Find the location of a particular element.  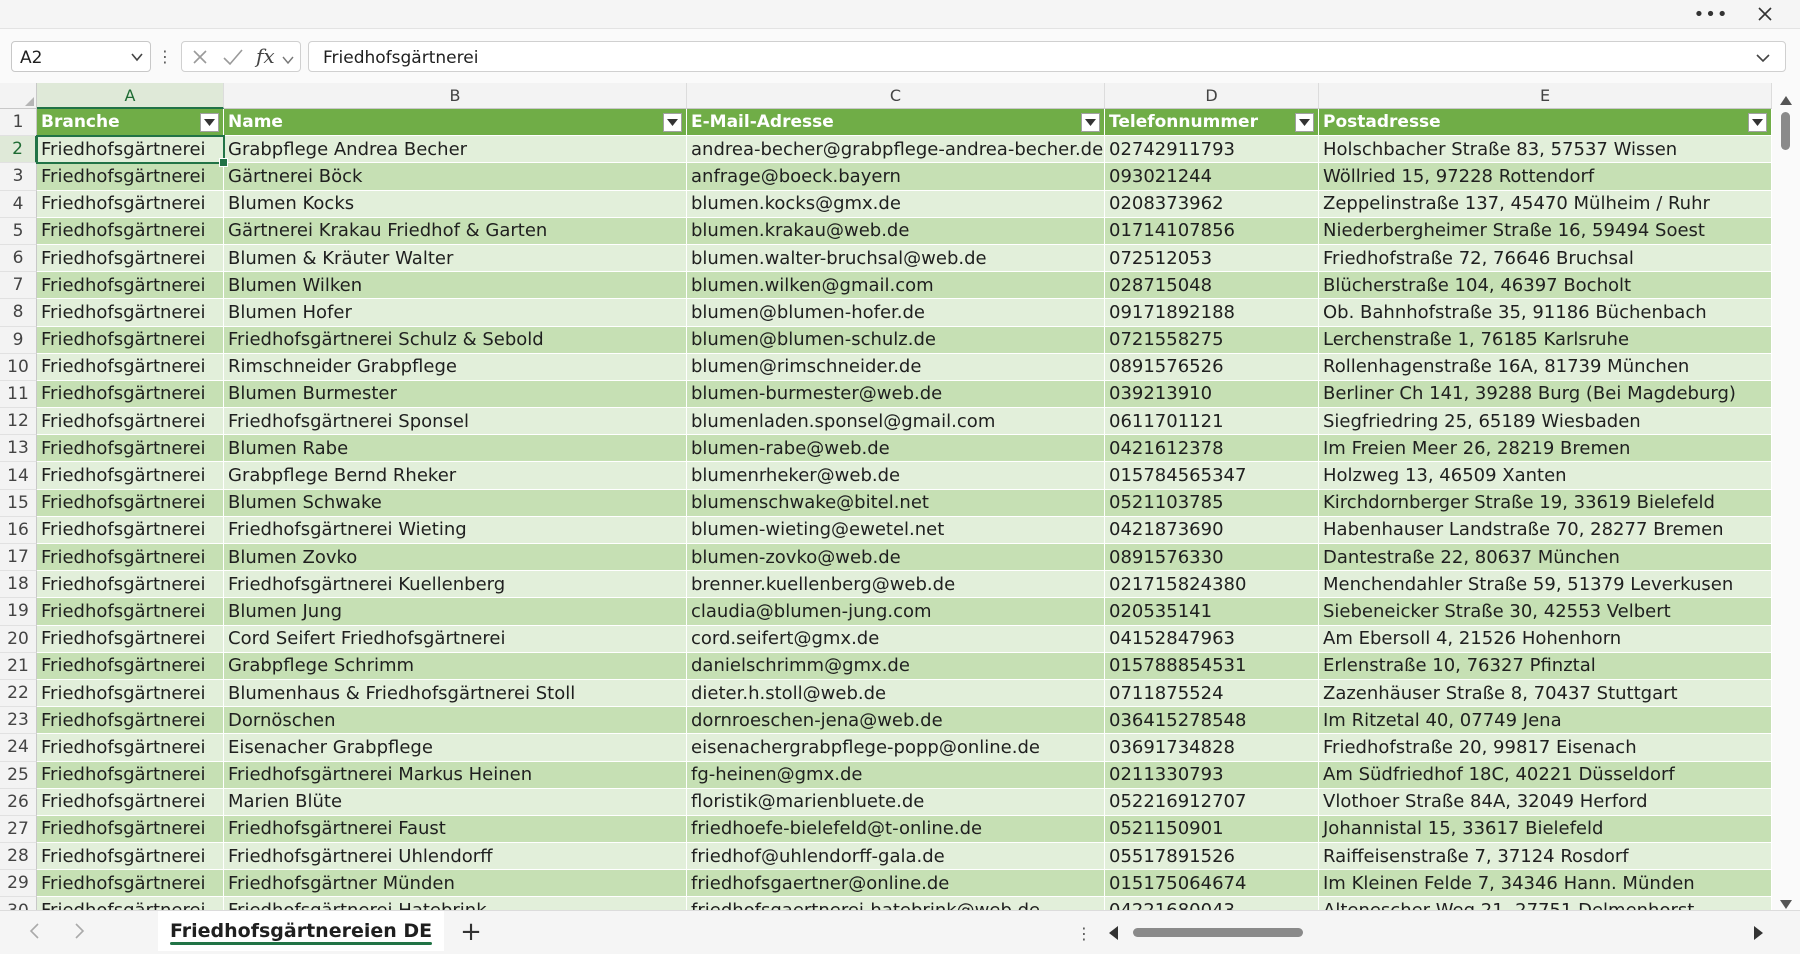

cell-address: Erlenstraße 10, 76327 Pfinztal is located at coordinates (1545, 666).